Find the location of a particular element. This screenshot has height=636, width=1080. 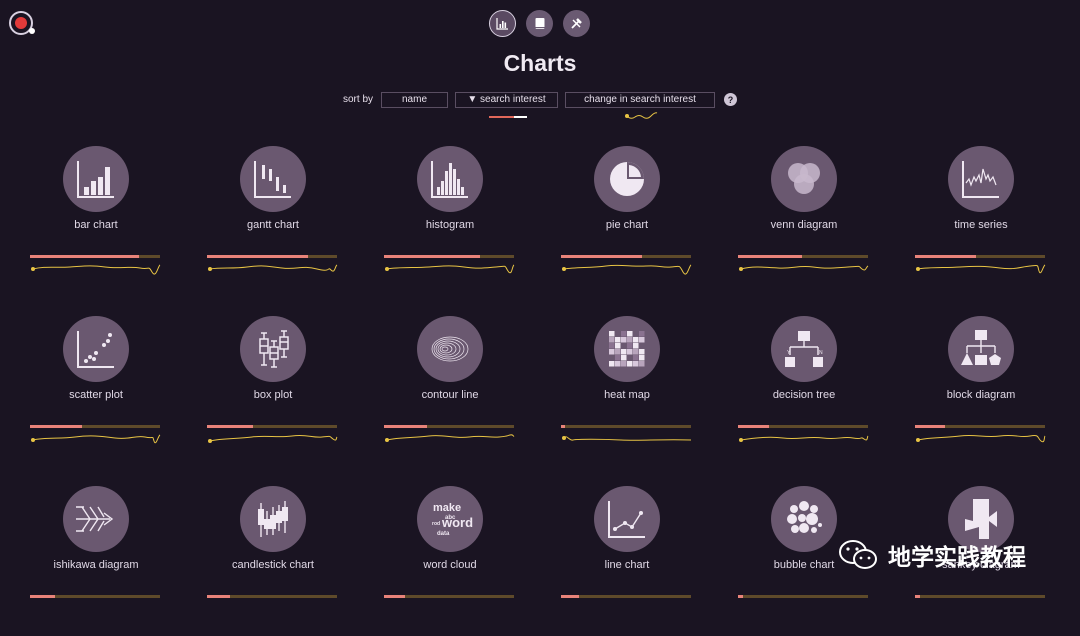

chart-card: time series is located at coordinates (981, 221).